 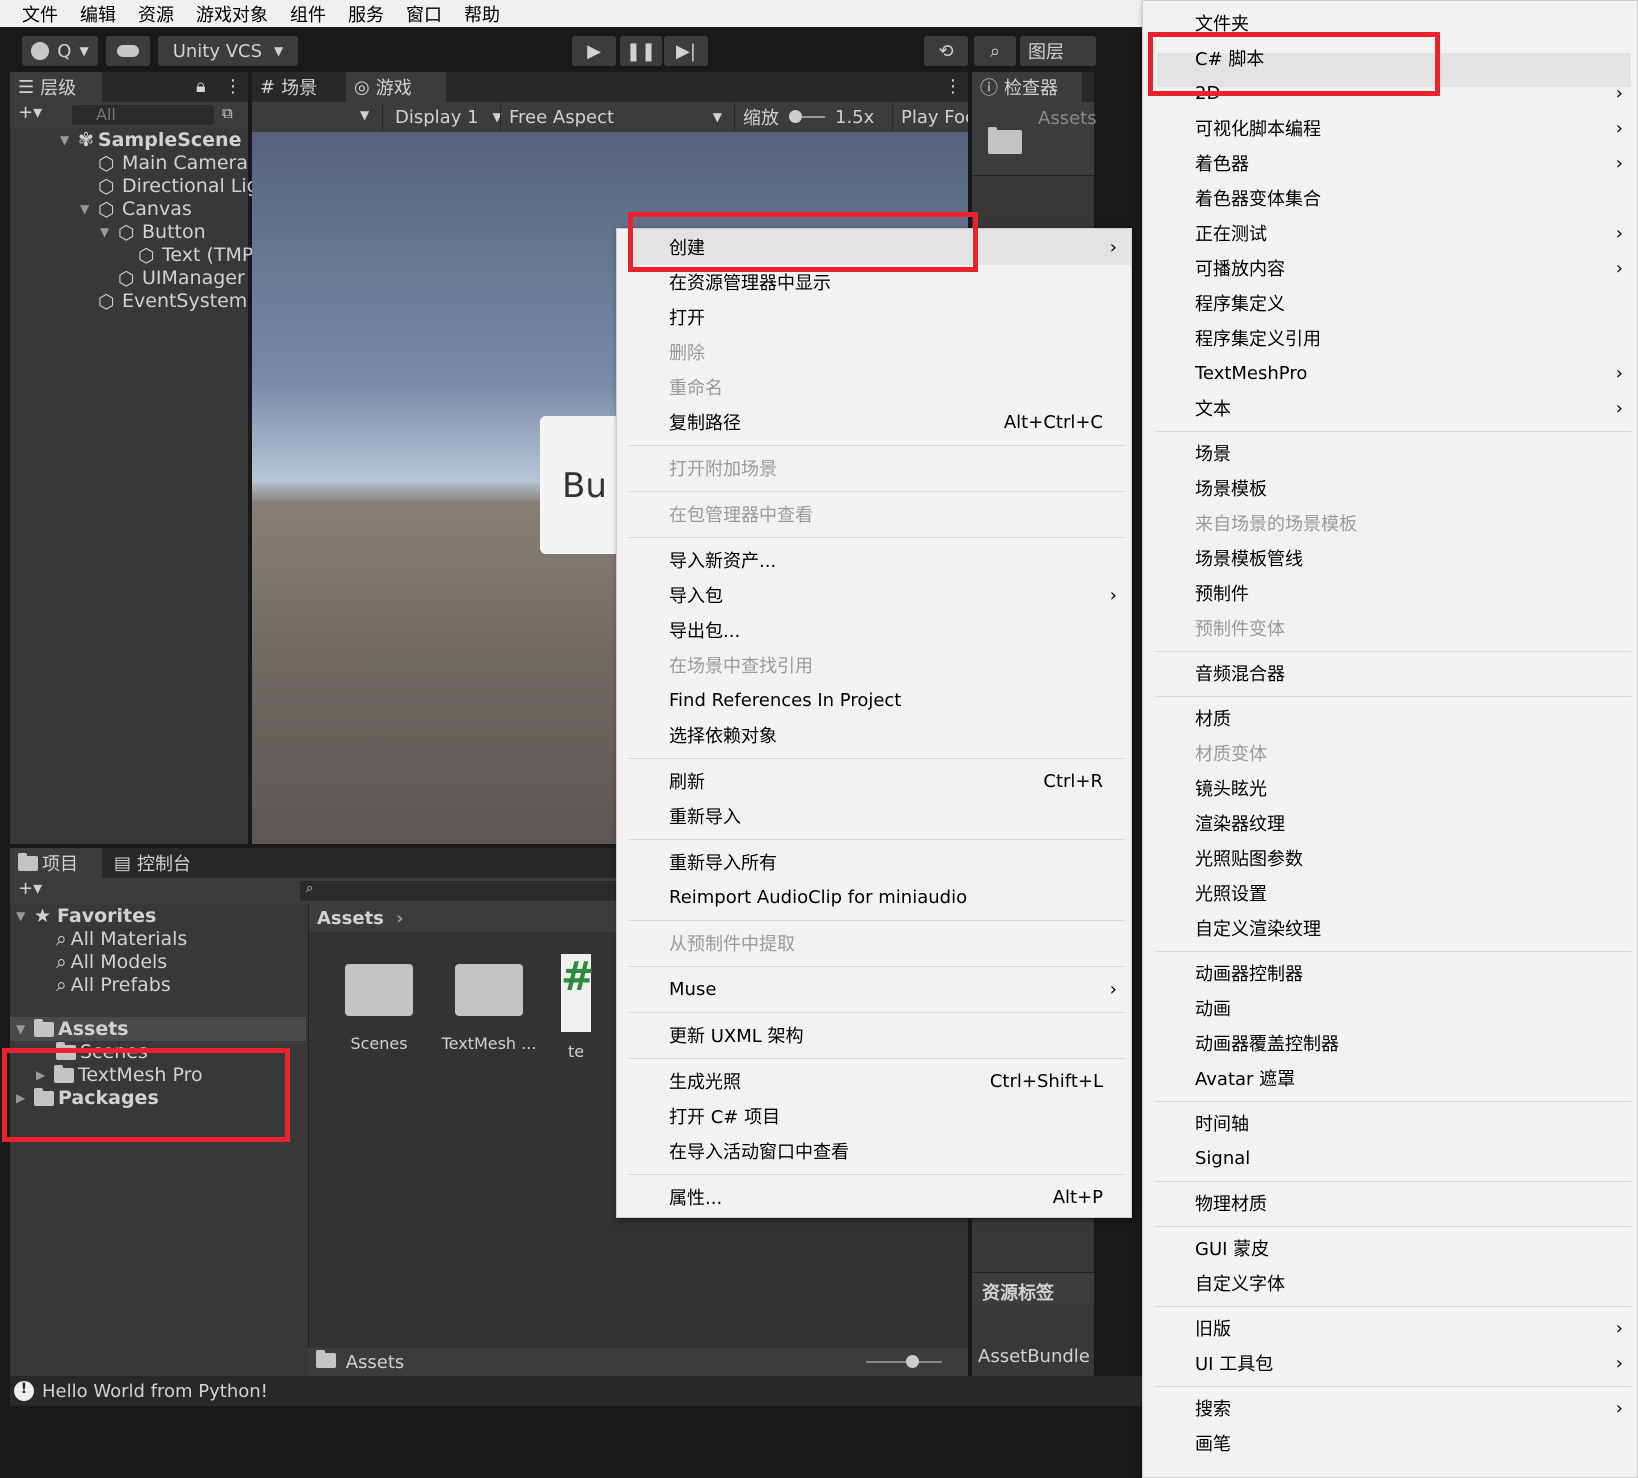 What do you see at coordinates (874, 317) in the screenshot?
I see `menu-item-open: 打开` at bounding box center [874, 317].